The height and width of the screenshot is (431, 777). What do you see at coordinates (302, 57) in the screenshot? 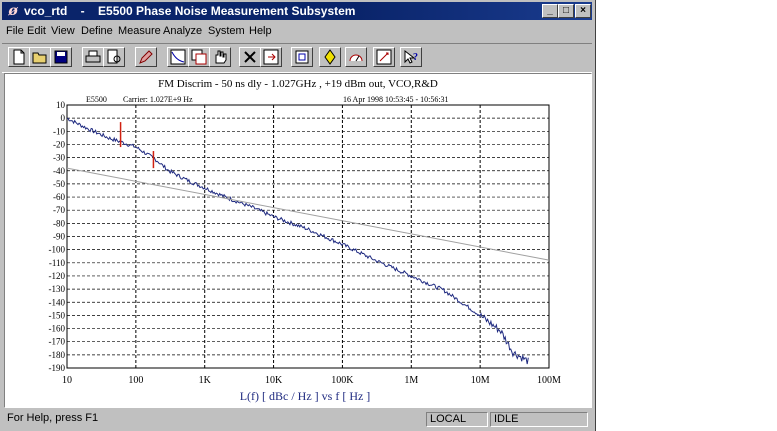
I see `frame-icon` at bounding box center [302, 57].